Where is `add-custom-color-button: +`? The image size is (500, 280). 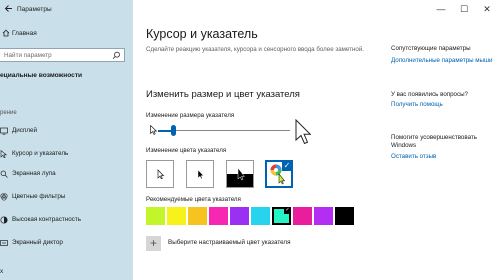
add-custom-color-button: + is located at coordinates (153, 243).